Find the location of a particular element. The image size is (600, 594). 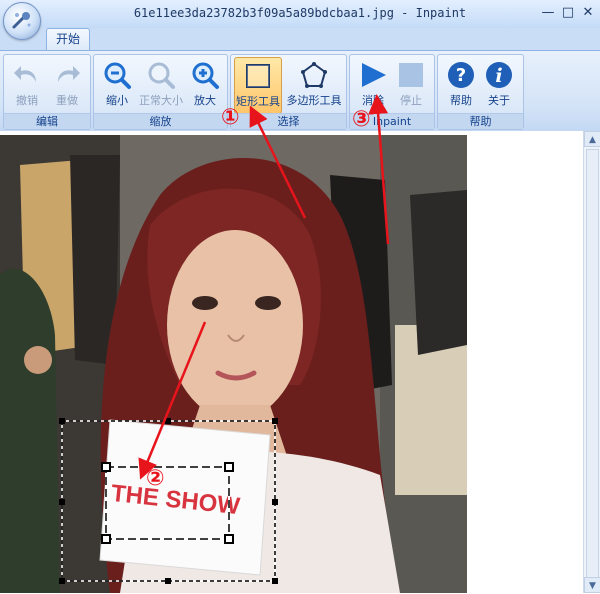

redo-button: 重做 is located at coordinates (67, 84).